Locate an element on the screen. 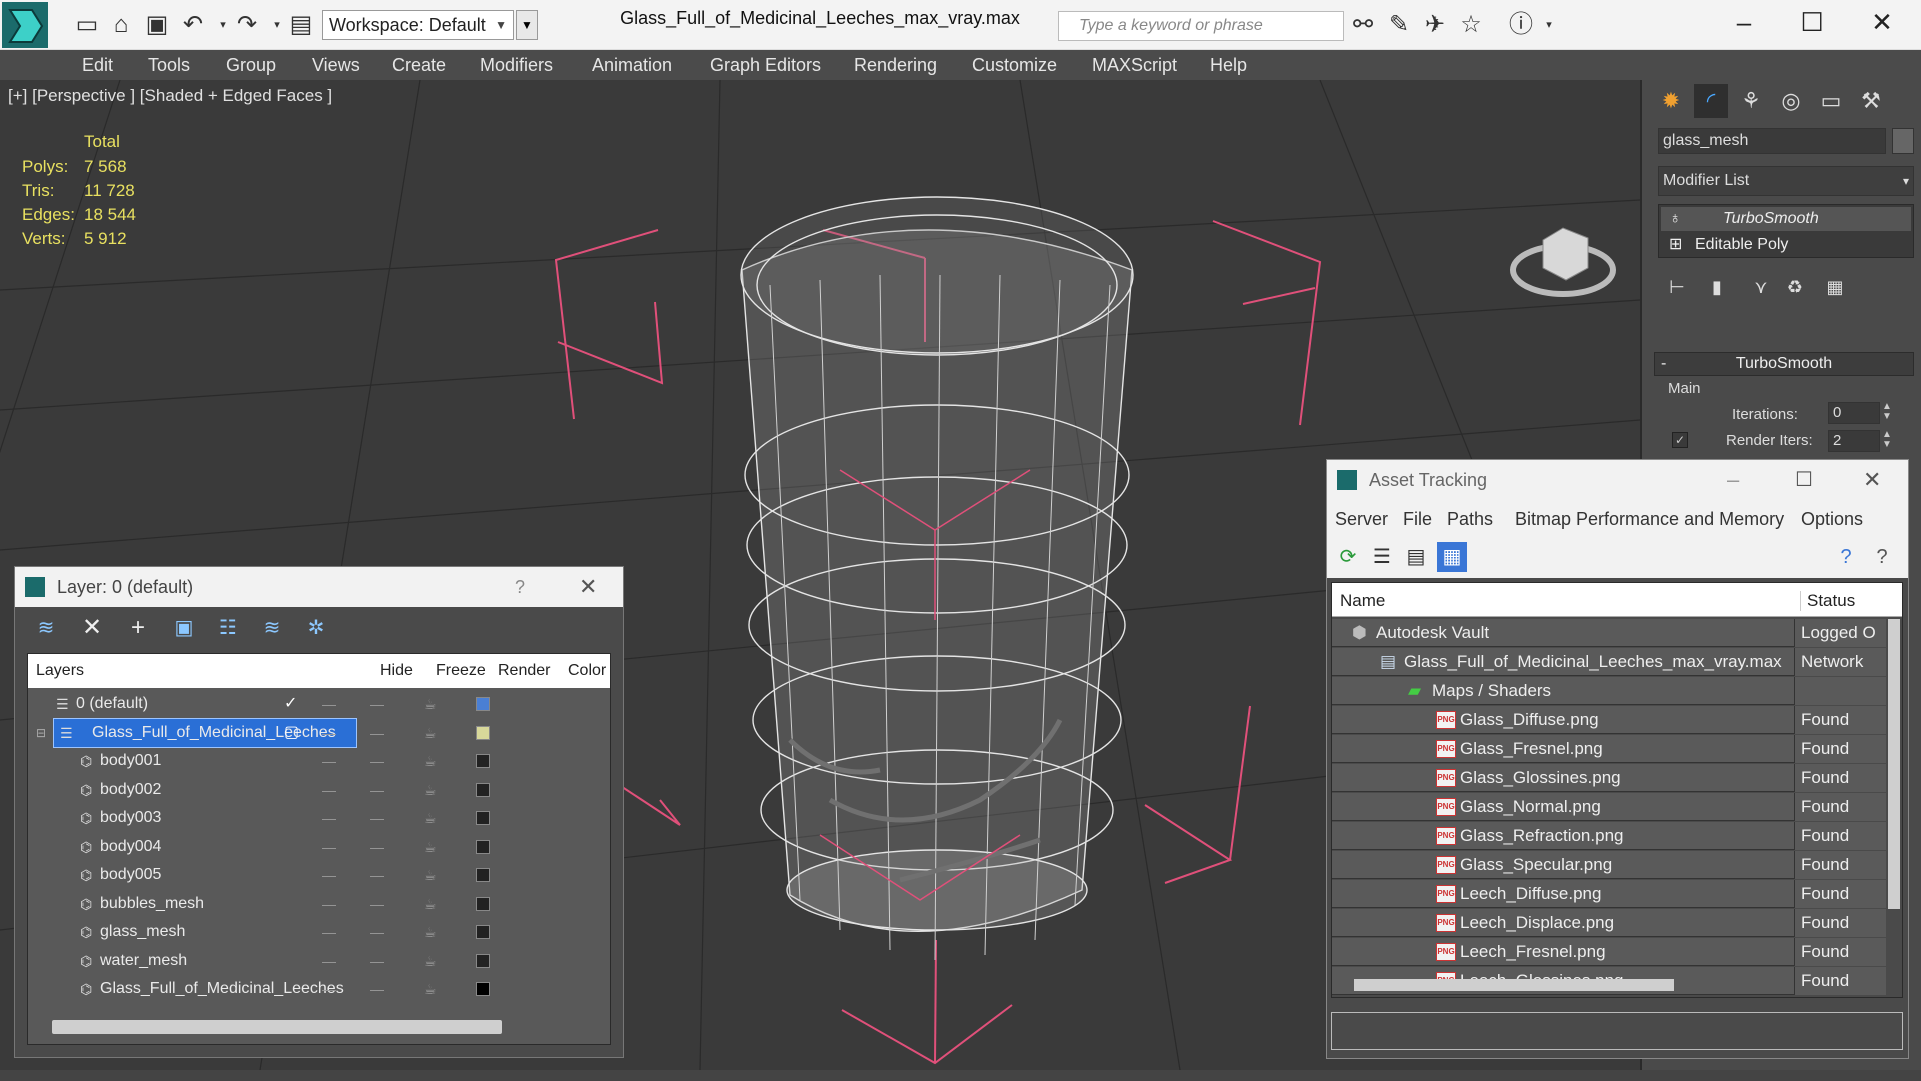 The height and width of the screenshot is (1081, 1921). undo-icon: ↶ is located at coordinates (193, 25).